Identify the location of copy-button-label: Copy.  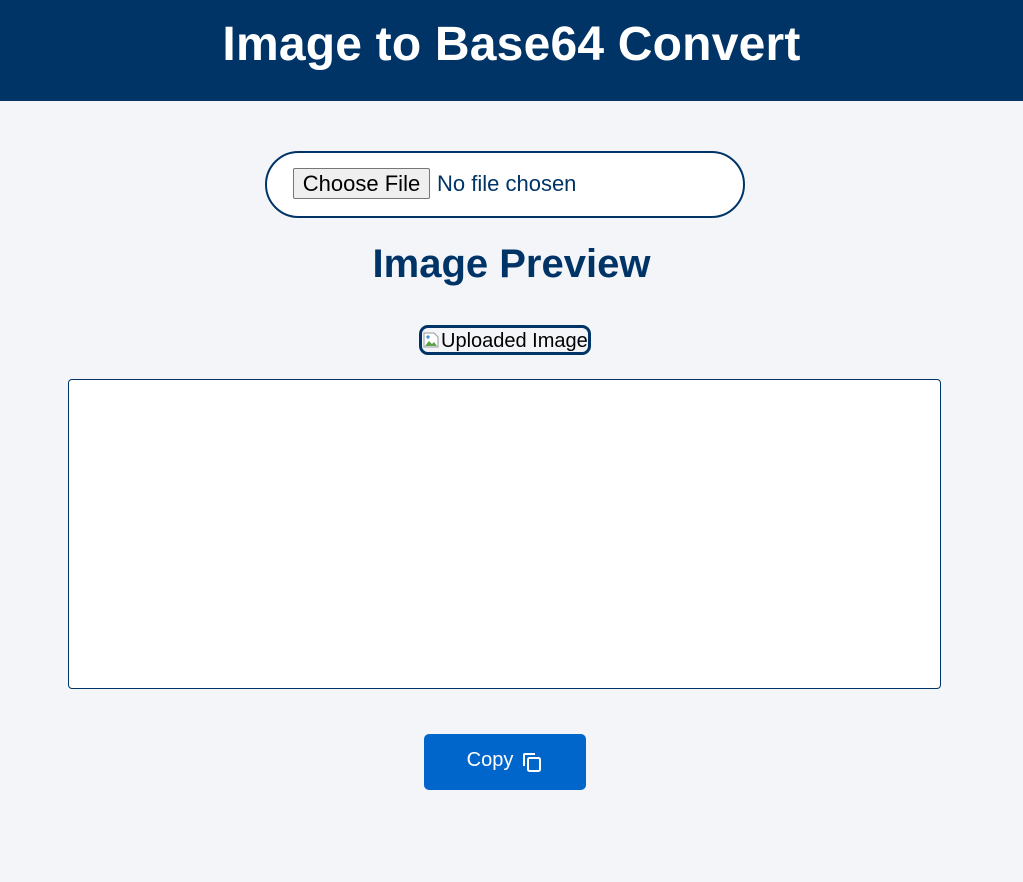
(490, 760).